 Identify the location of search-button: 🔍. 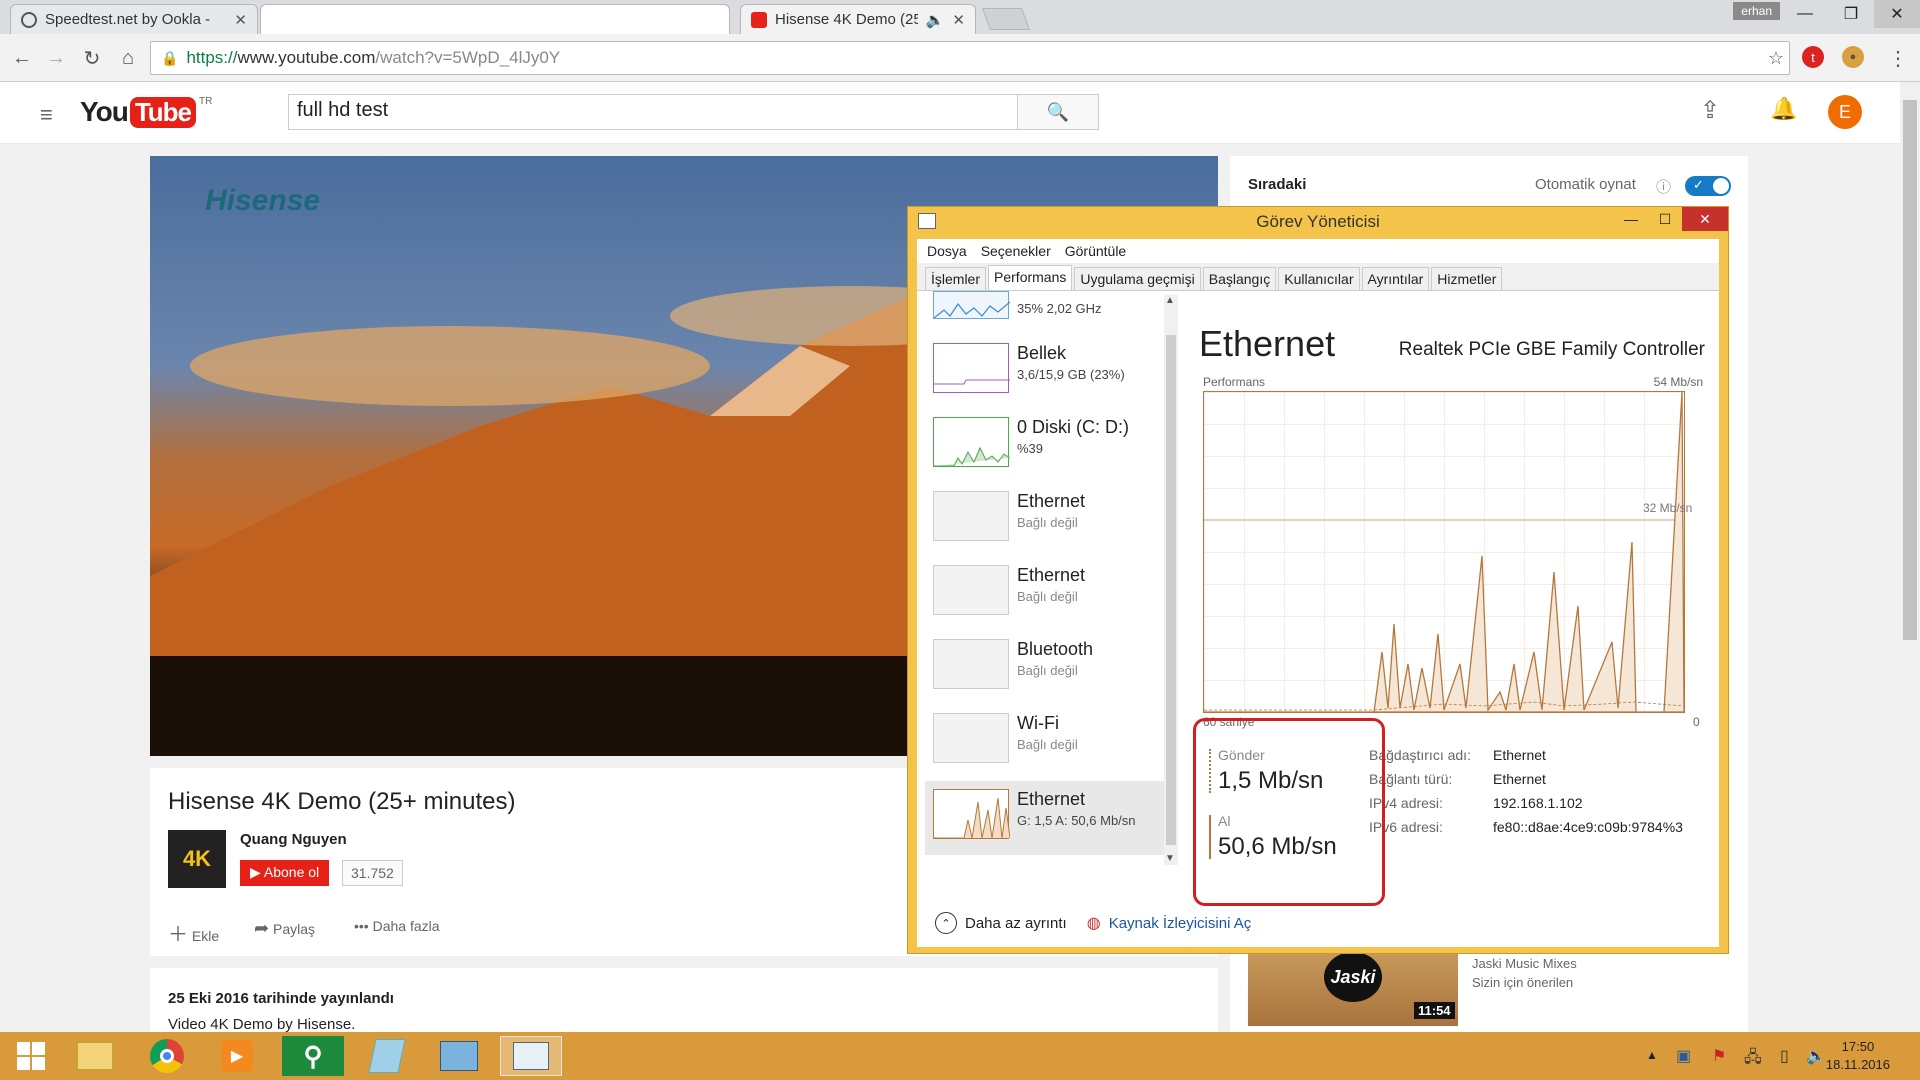
(1058, 112).